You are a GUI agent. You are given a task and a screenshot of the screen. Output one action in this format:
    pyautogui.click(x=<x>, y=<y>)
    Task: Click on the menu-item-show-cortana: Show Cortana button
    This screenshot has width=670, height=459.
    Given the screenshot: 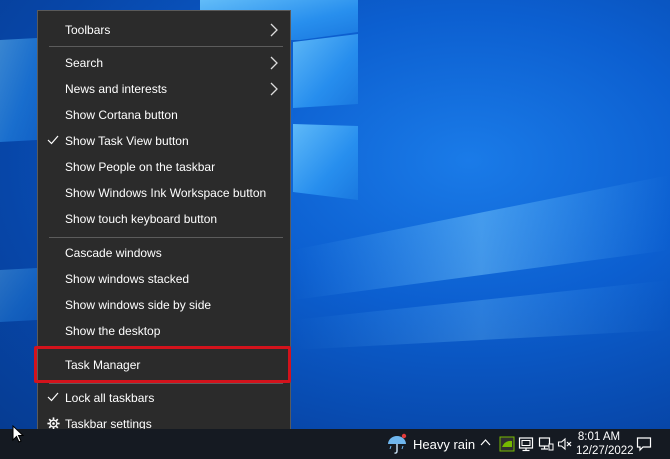 What is the action you would take?
    pyautogui.click(x=164, y=115)
    